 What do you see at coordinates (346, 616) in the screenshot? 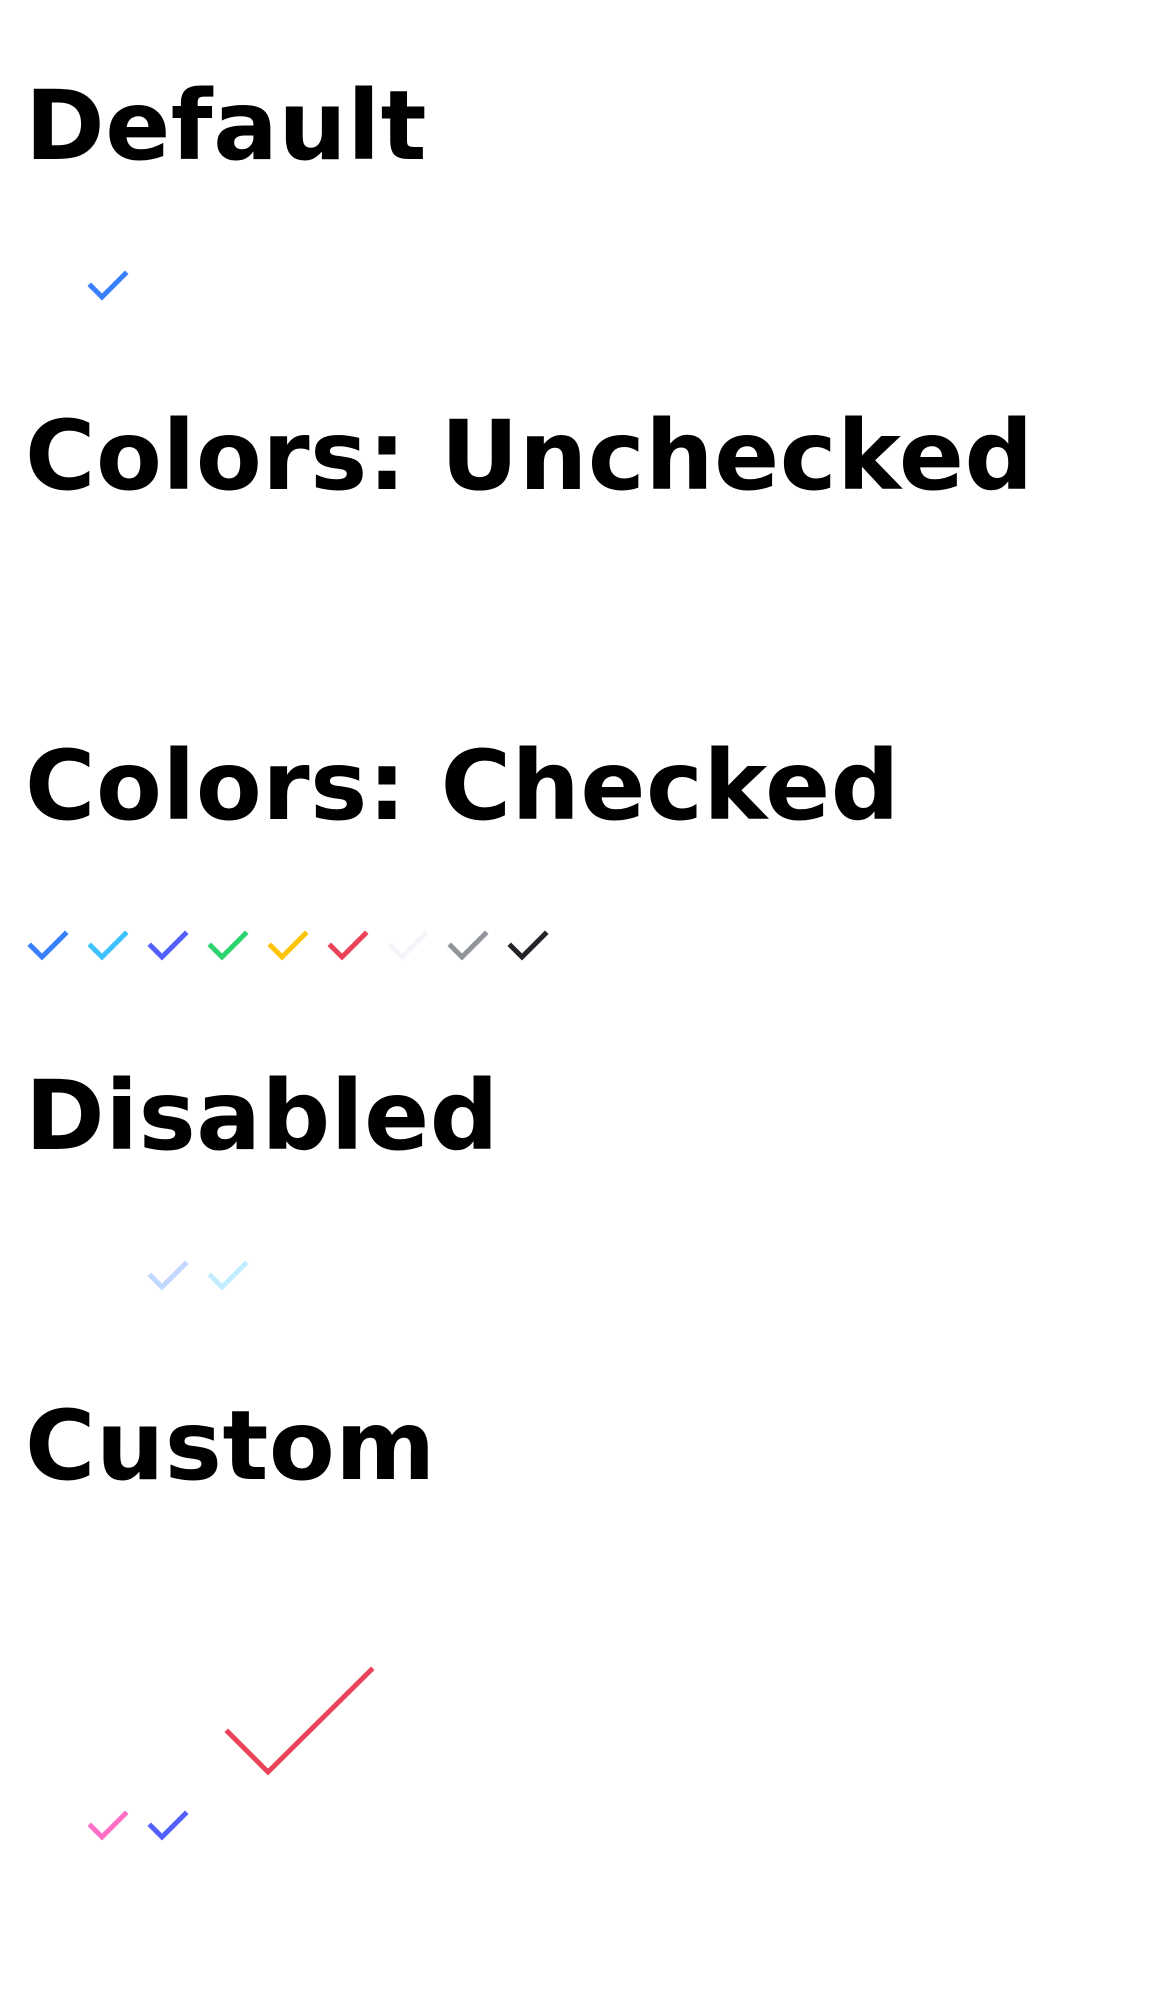
I see `checkbox-unchecked-danger` at bounding box center [346, 616].